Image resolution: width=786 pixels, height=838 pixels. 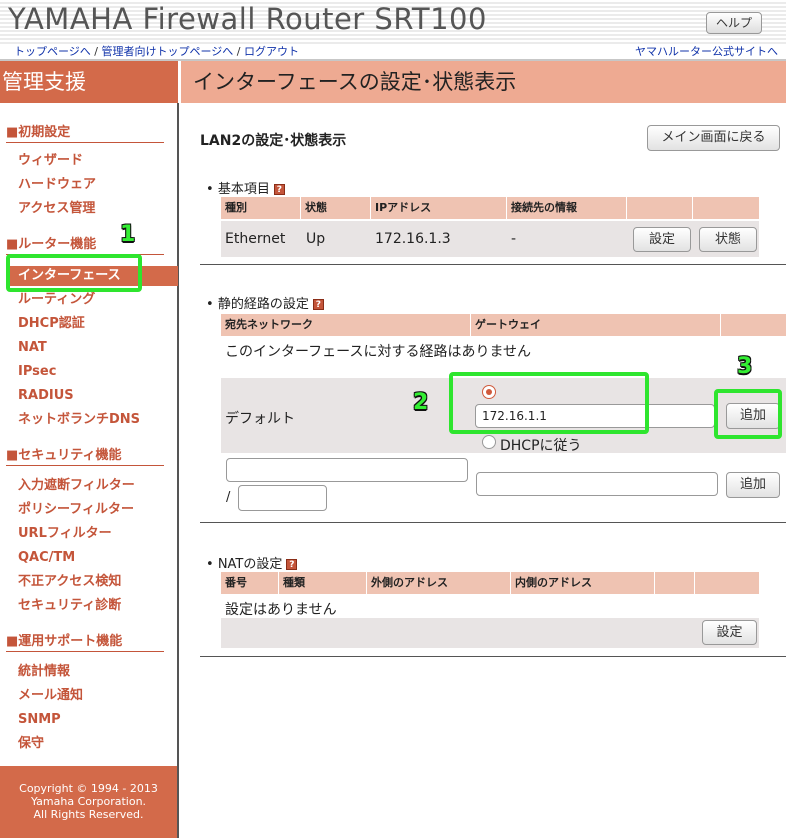 I want to click on column-header: 内側のアドレス, so click(x=583, y=583).